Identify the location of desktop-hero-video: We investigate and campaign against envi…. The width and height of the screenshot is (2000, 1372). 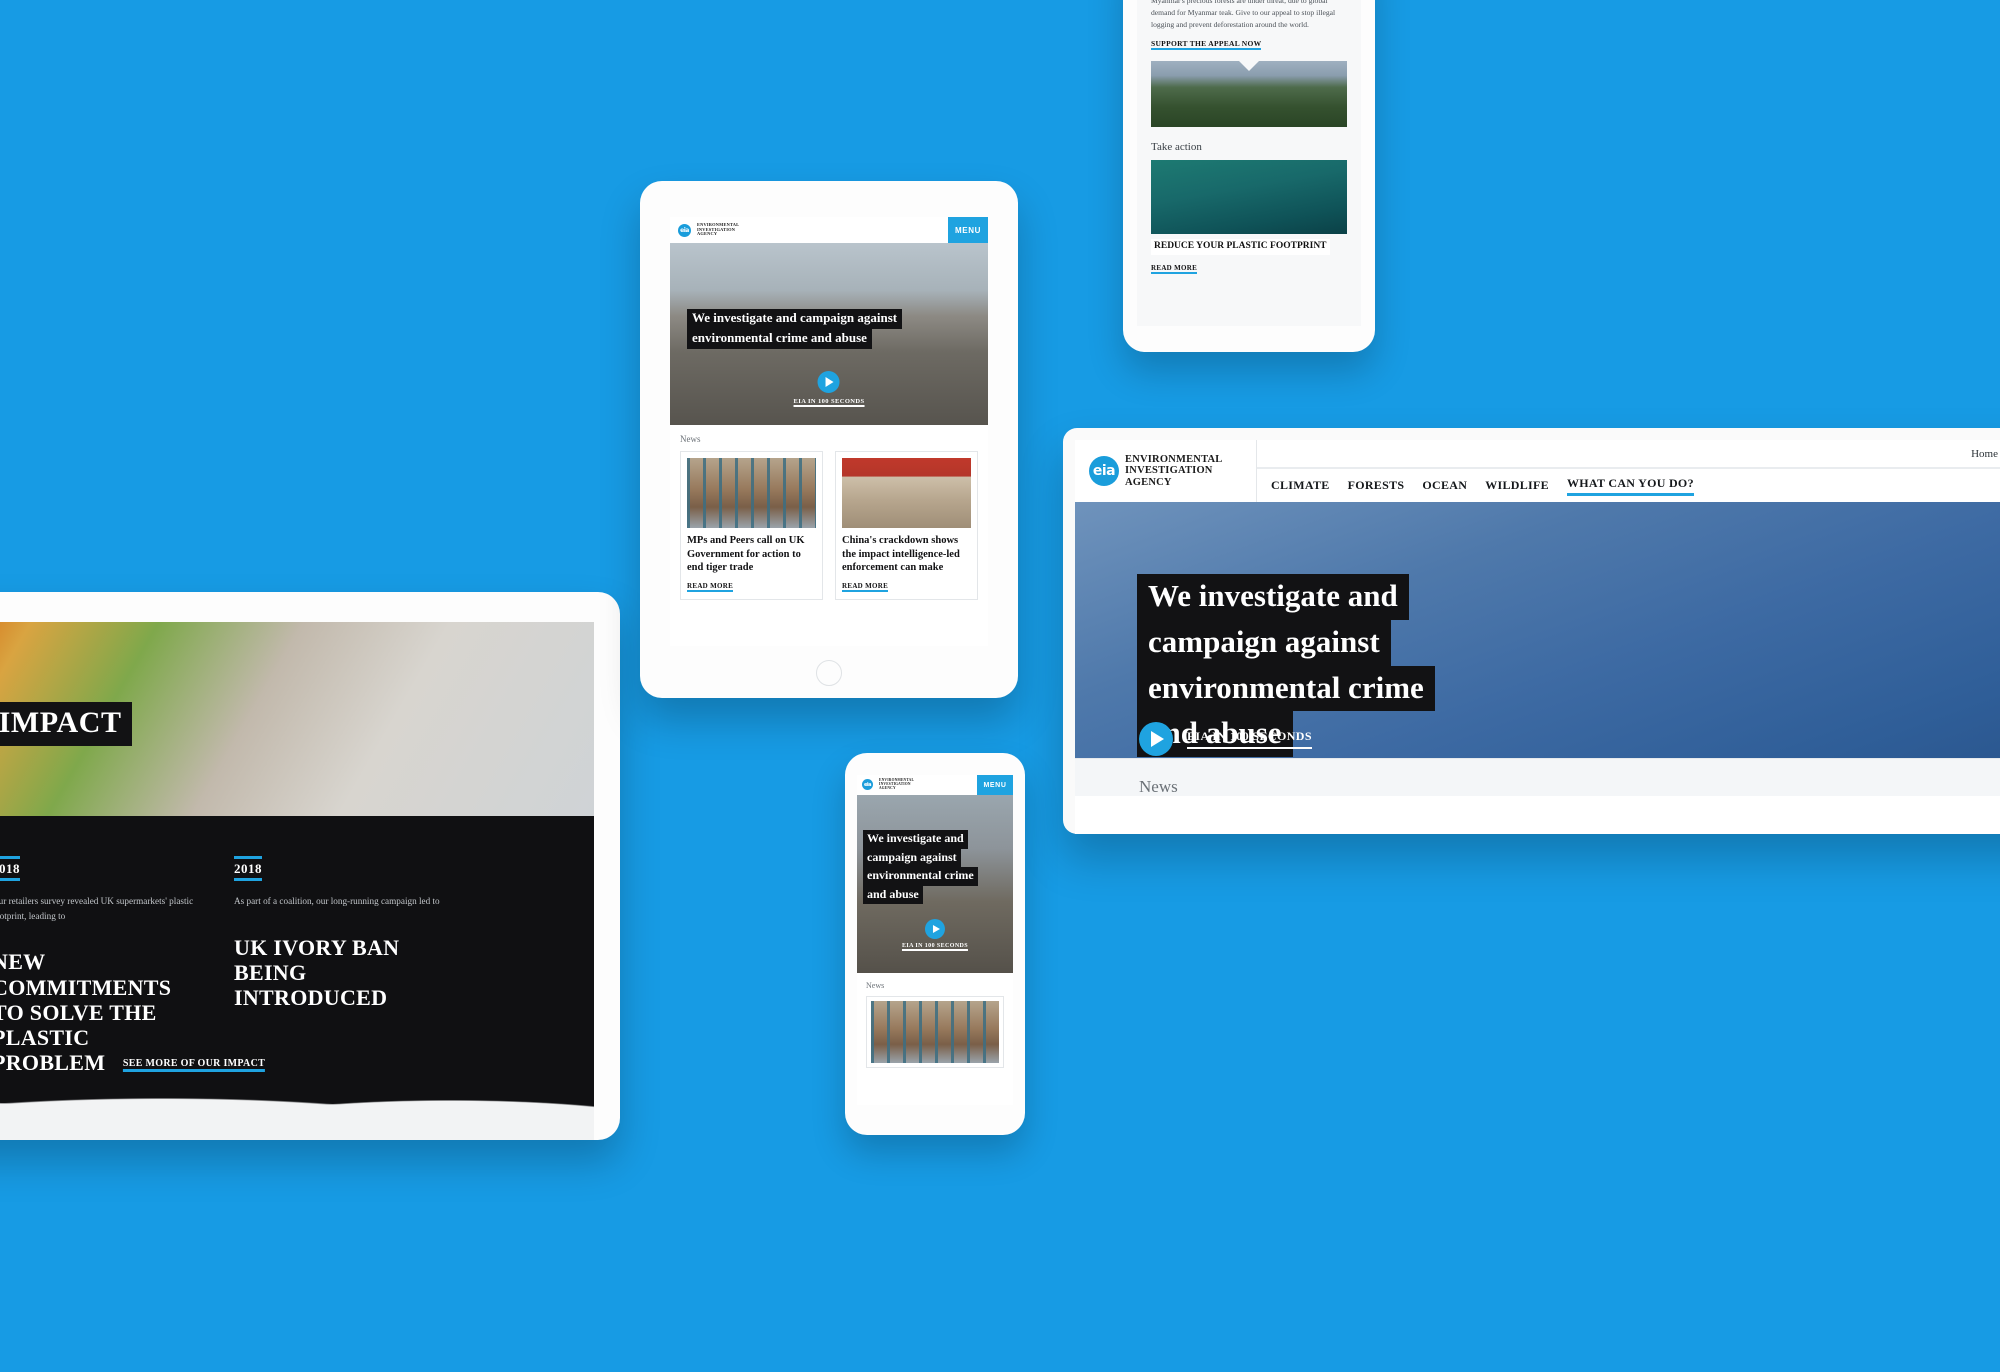
(1537, 649).